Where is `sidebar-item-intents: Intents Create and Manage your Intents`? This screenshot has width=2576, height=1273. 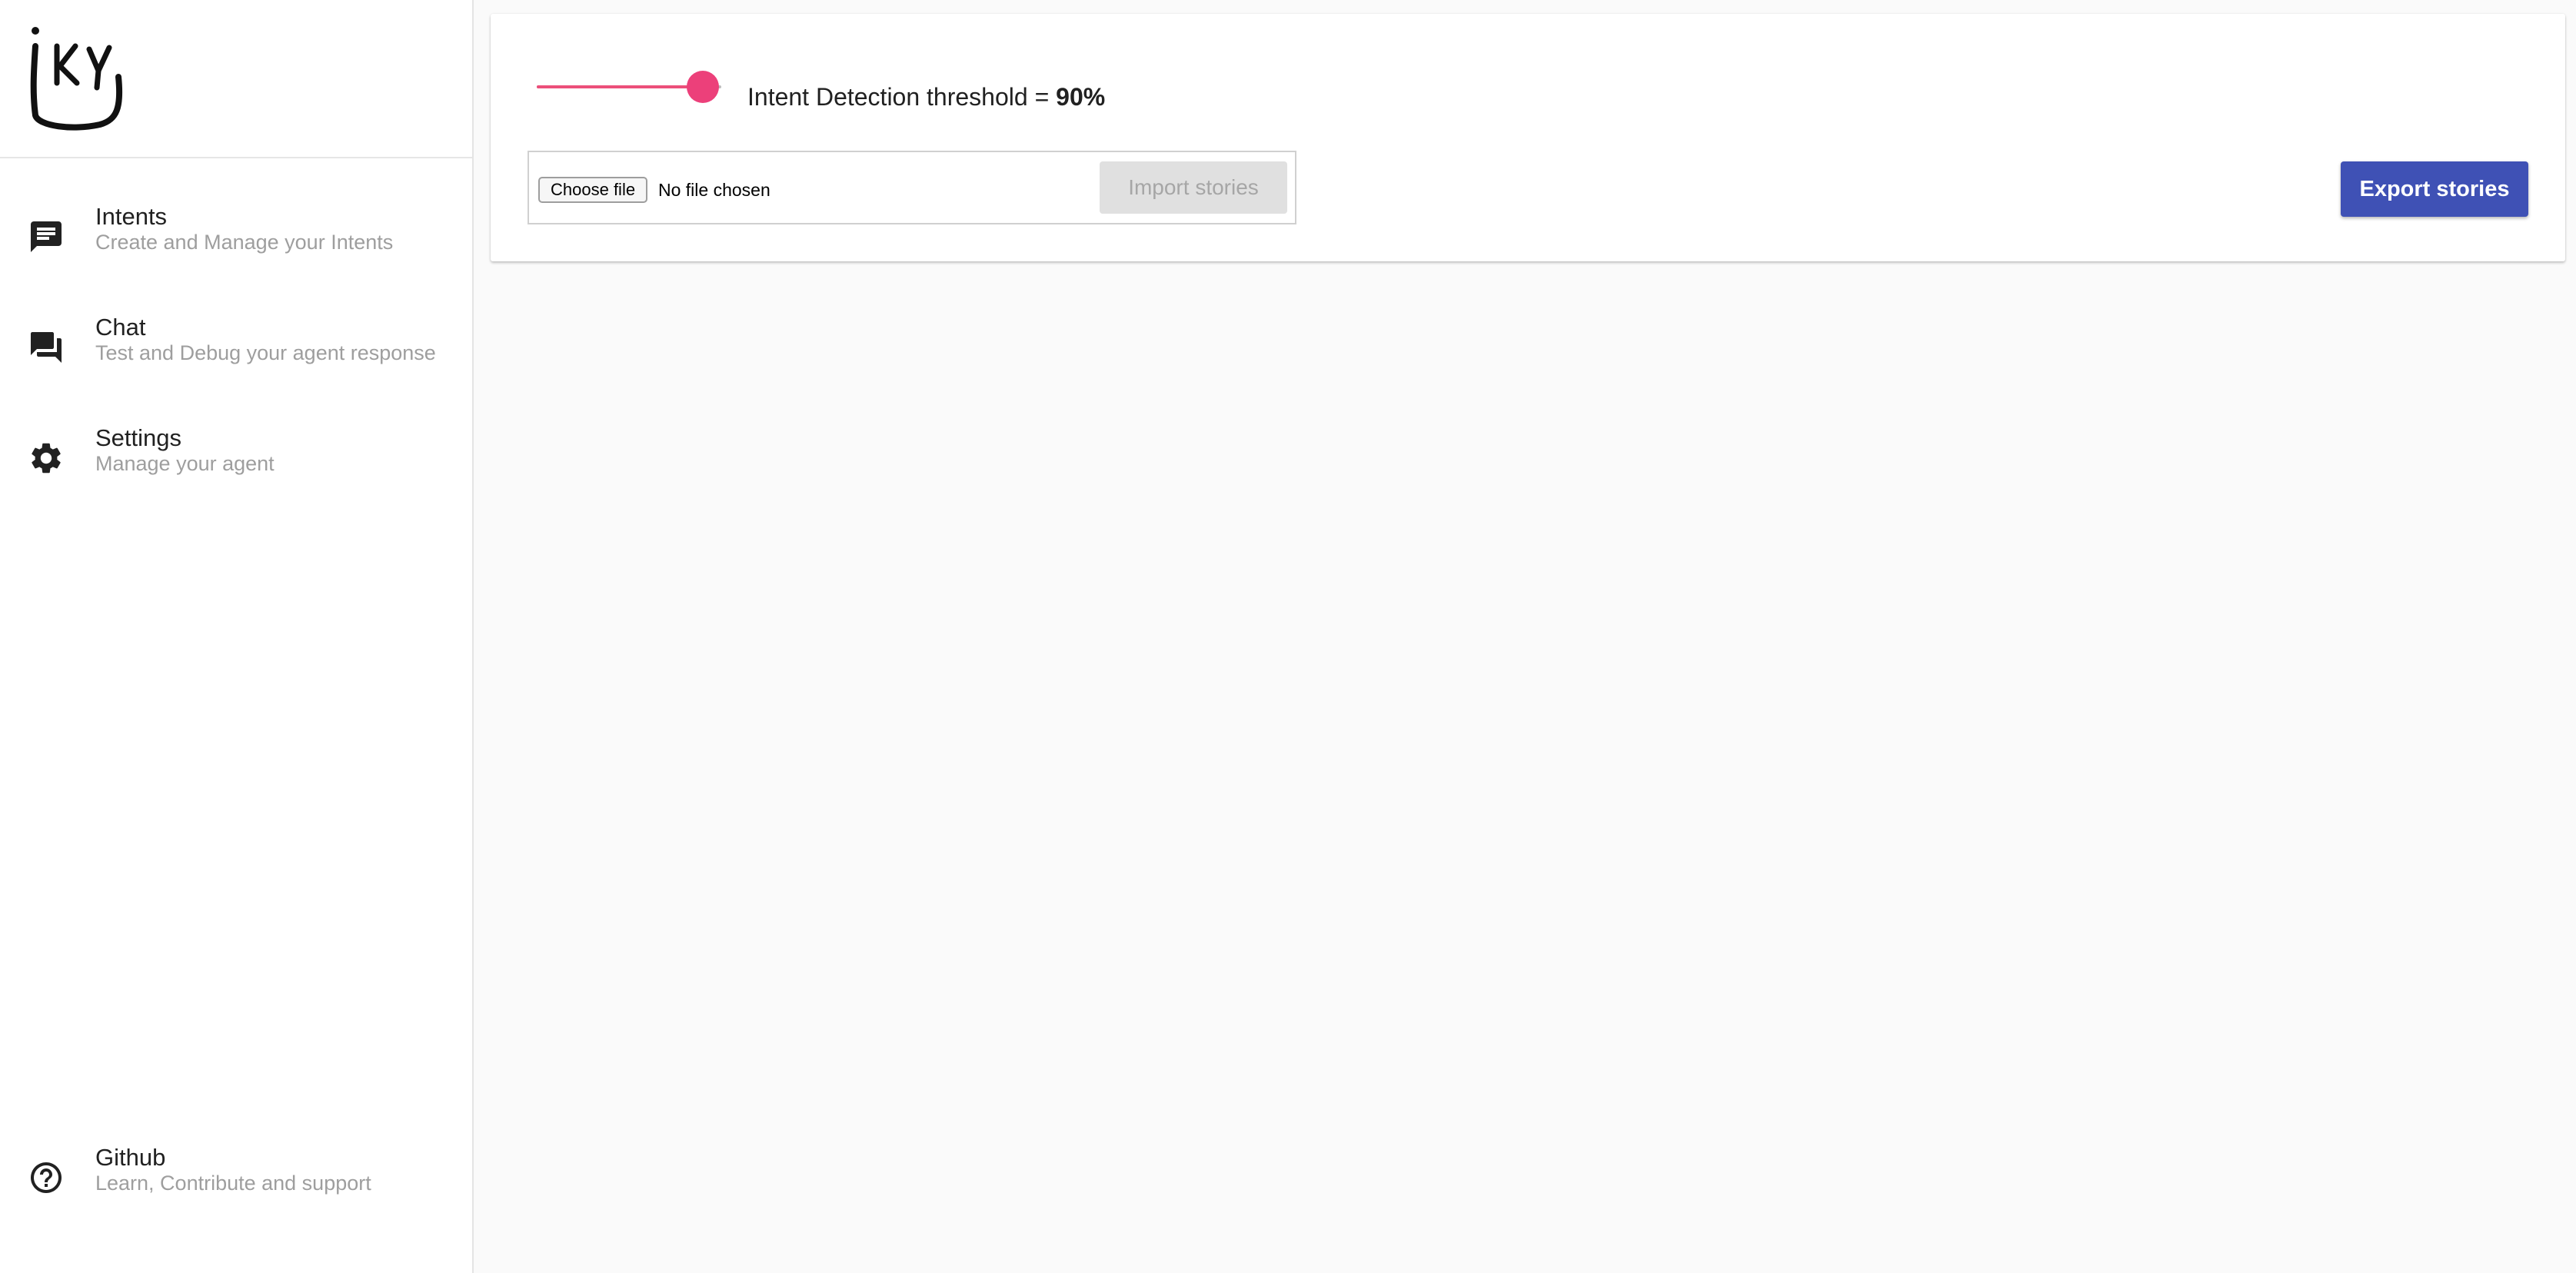
sidebar-item-intents: Intents Create and Manage your Intents is located at coordinates (236, 244).